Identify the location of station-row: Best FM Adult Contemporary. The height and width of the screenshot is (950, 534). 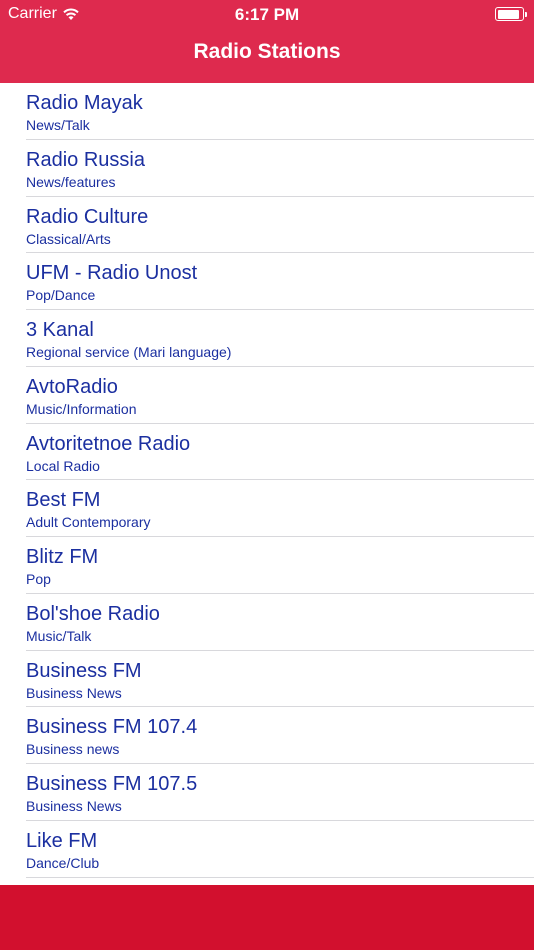
(280, 508).